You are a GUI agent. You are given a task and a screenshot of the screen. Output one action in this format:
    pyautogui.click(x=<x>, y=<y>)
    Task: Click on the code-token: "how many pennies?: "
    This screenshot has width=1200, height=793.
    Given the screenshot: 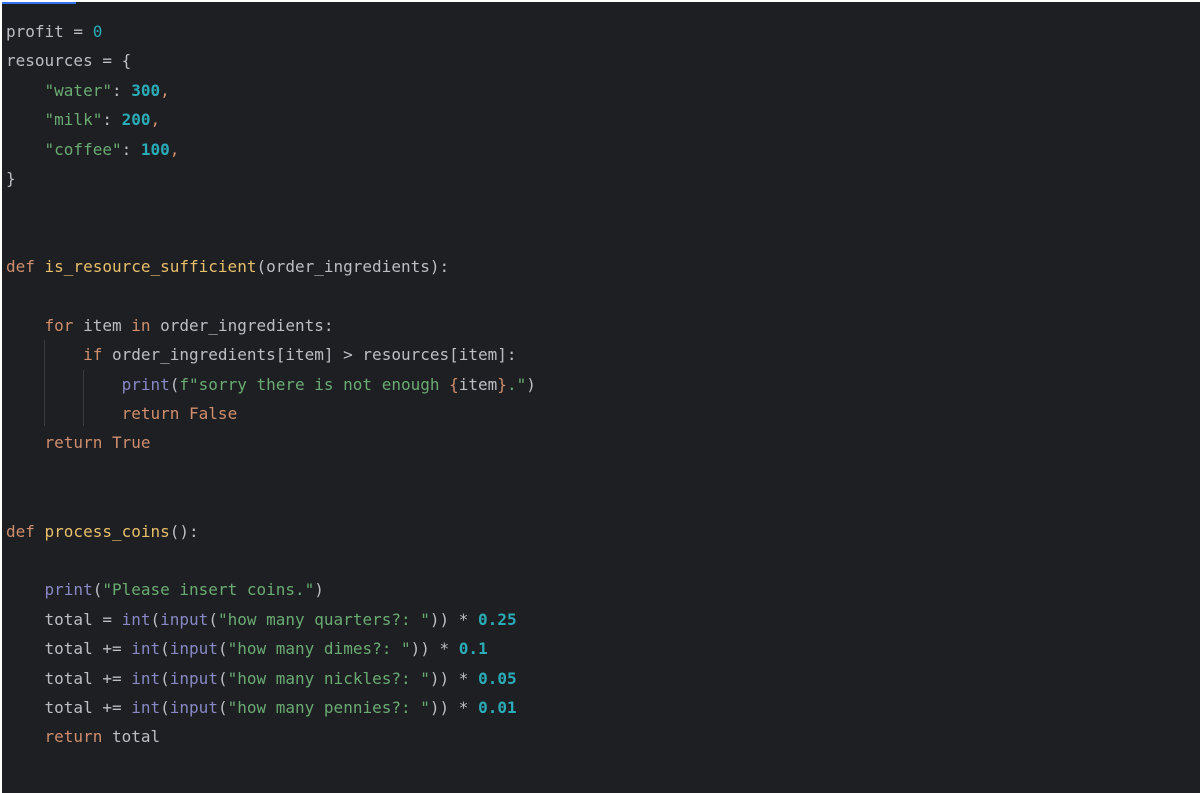 What is the action you would take?
    pyautogui.click(x=328, y=707)
    